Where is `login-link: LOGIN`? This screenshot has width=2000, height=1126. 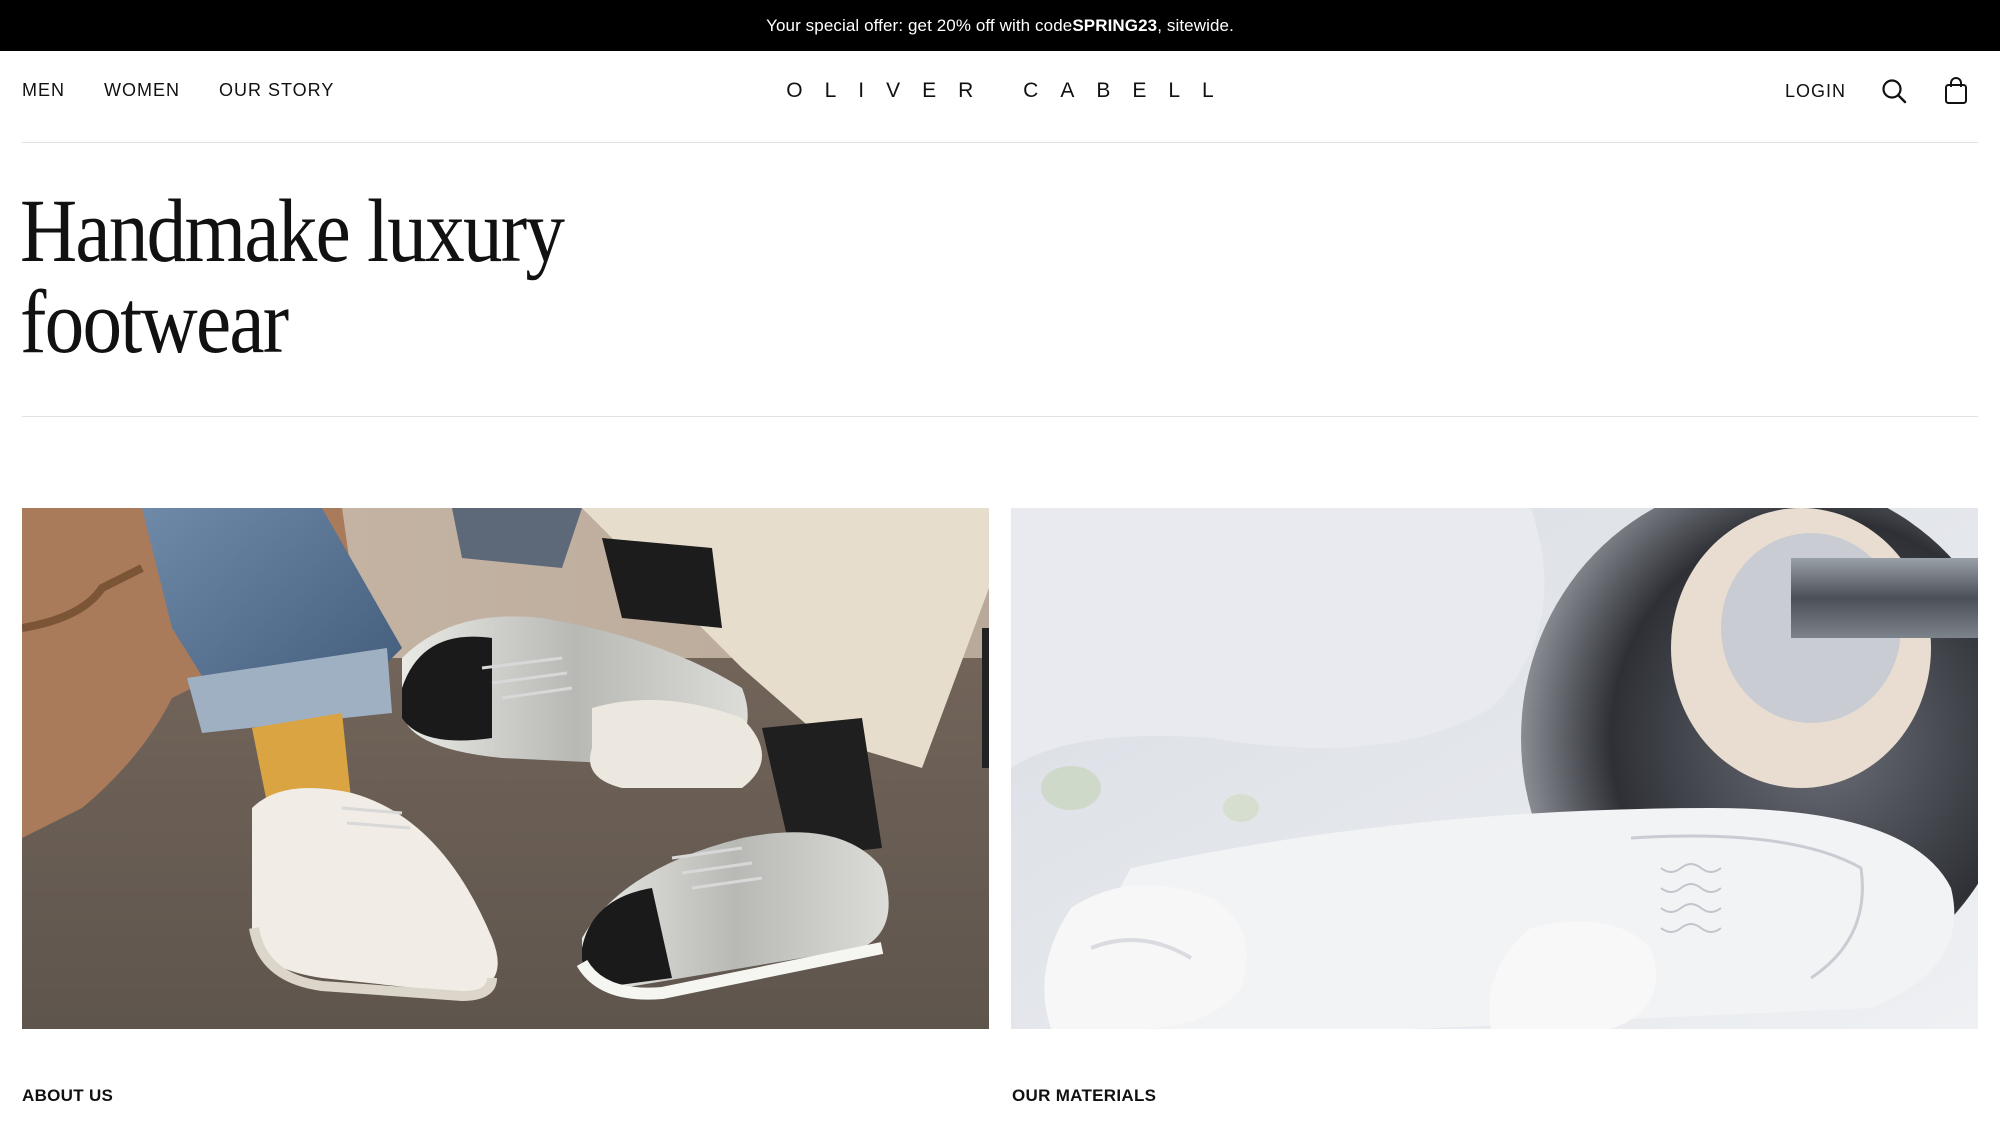
login-link: LOGIN is located at coordinates (1815, 91).